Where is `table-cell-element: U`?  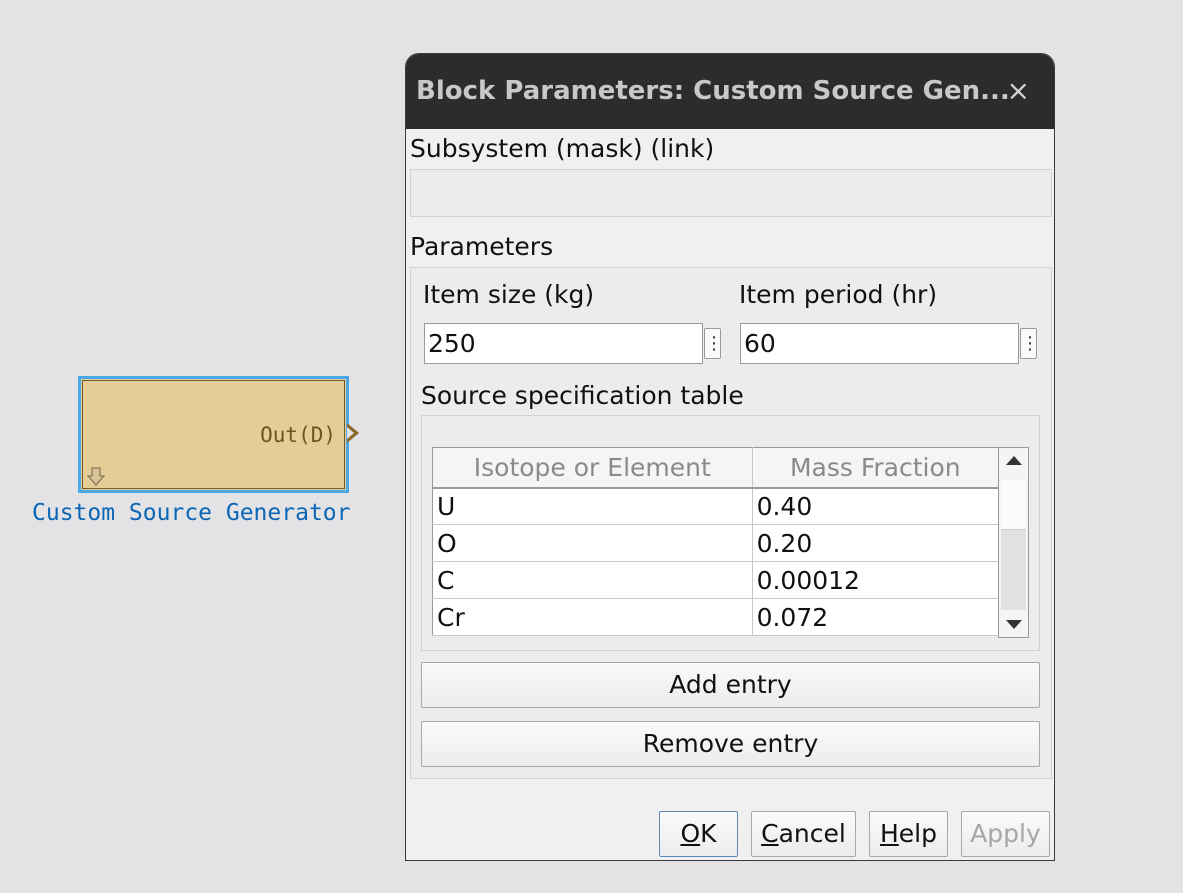
table-cell-element: U is located at coordinates (592, 506).